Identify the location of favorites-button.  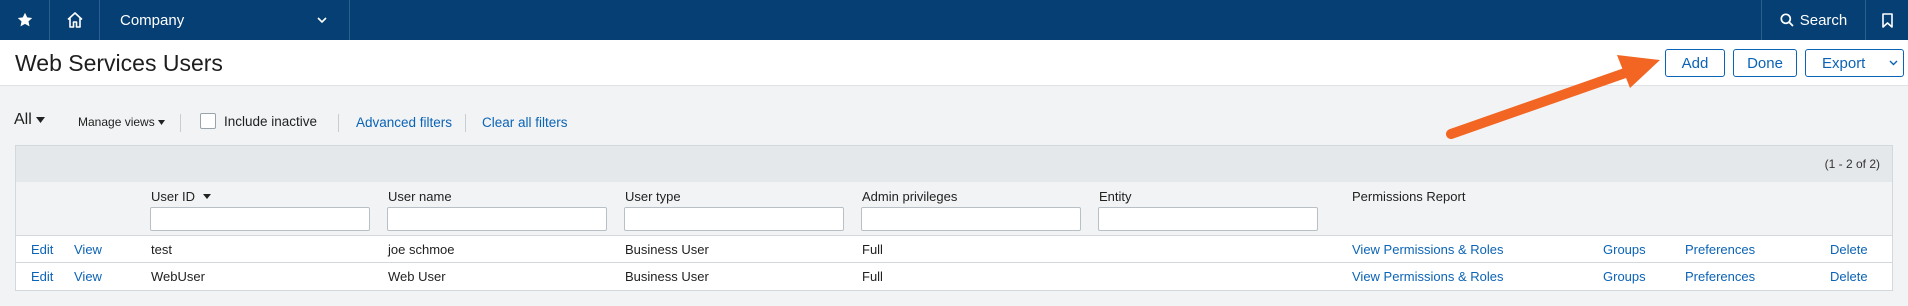
(25, 20).